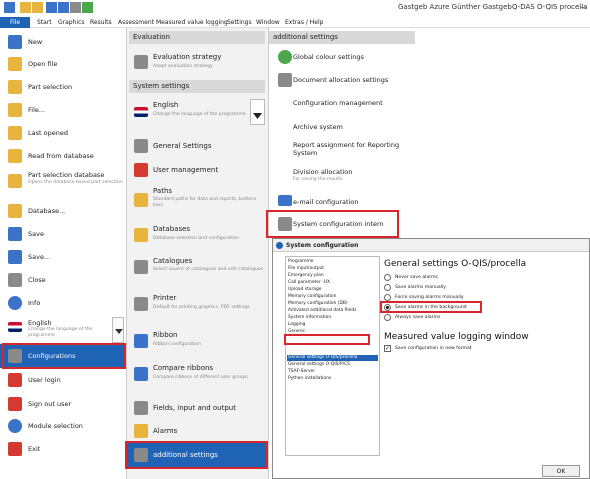  What do you see at coordinates (322, 310) in the screenshot?
I see `tree-item: Activated additional data fields` at bounding box center [322, 310].